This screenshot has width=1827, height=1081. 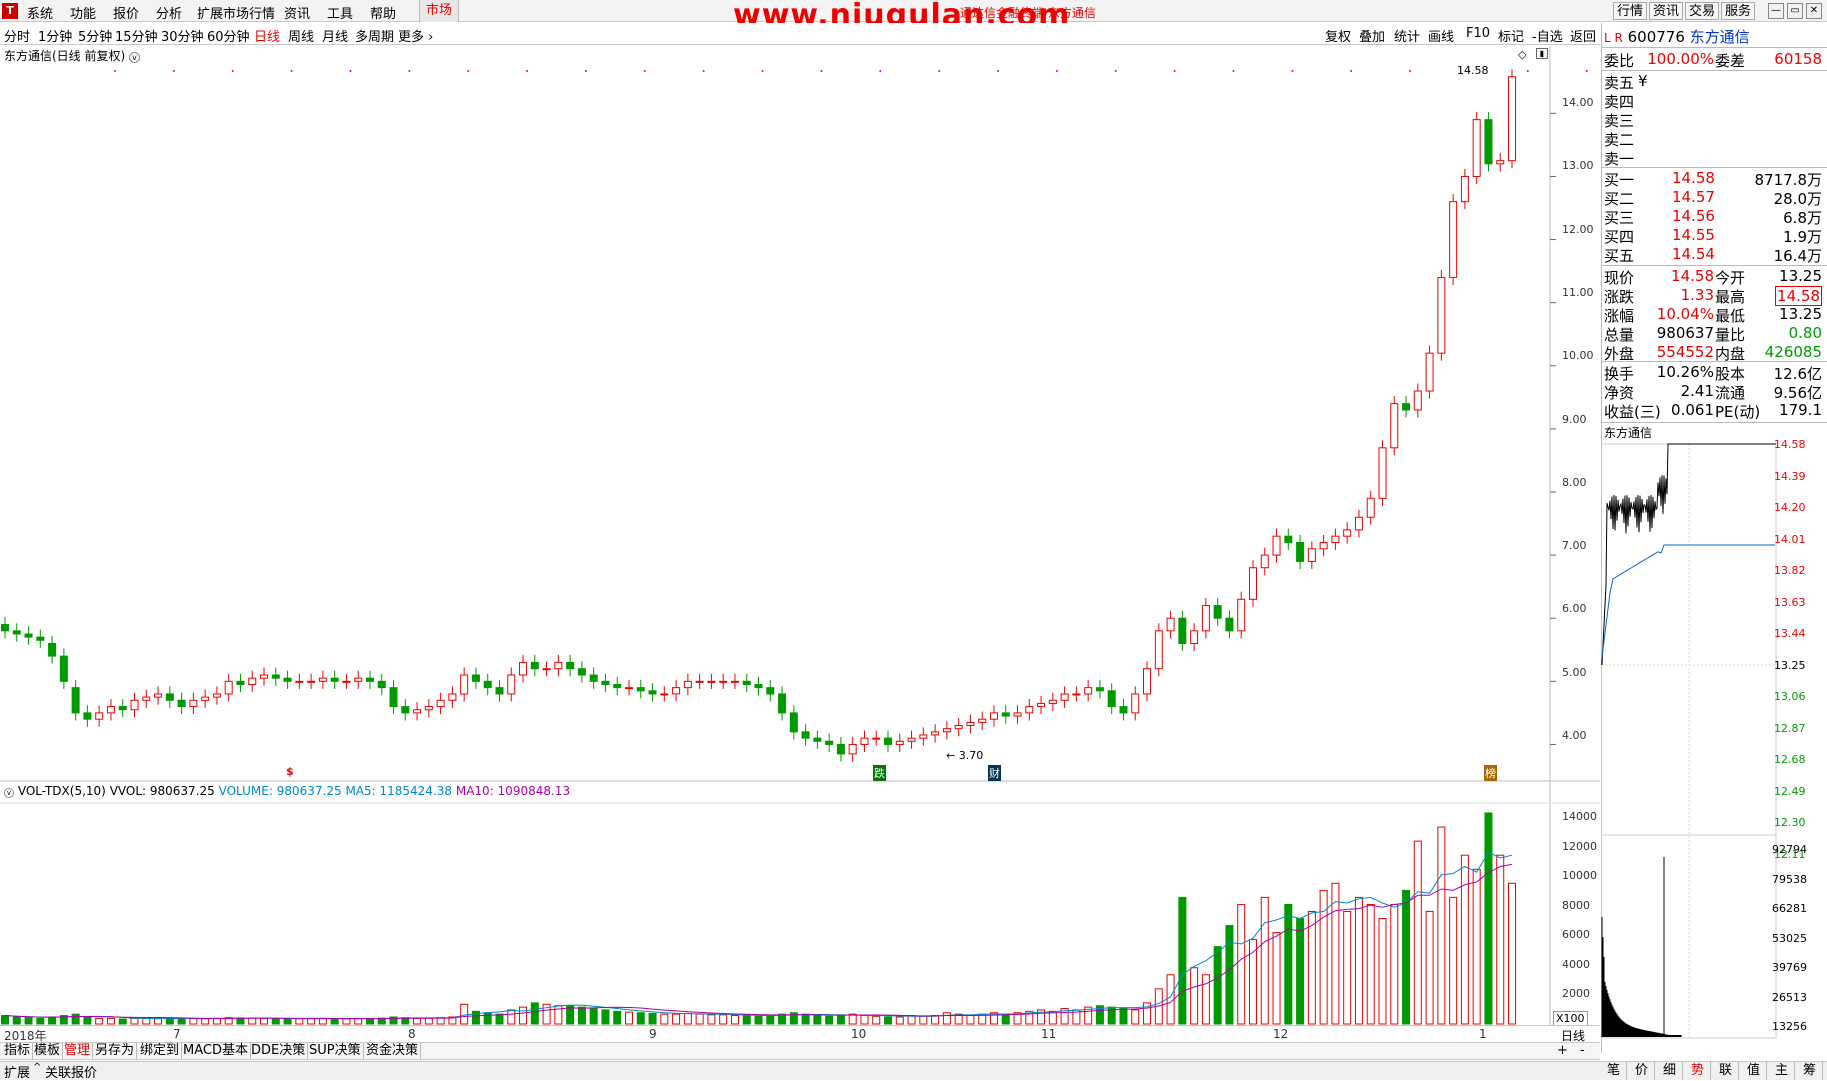 I want to click on zoom-in-icon: +, so click(x=1562, y=1050).